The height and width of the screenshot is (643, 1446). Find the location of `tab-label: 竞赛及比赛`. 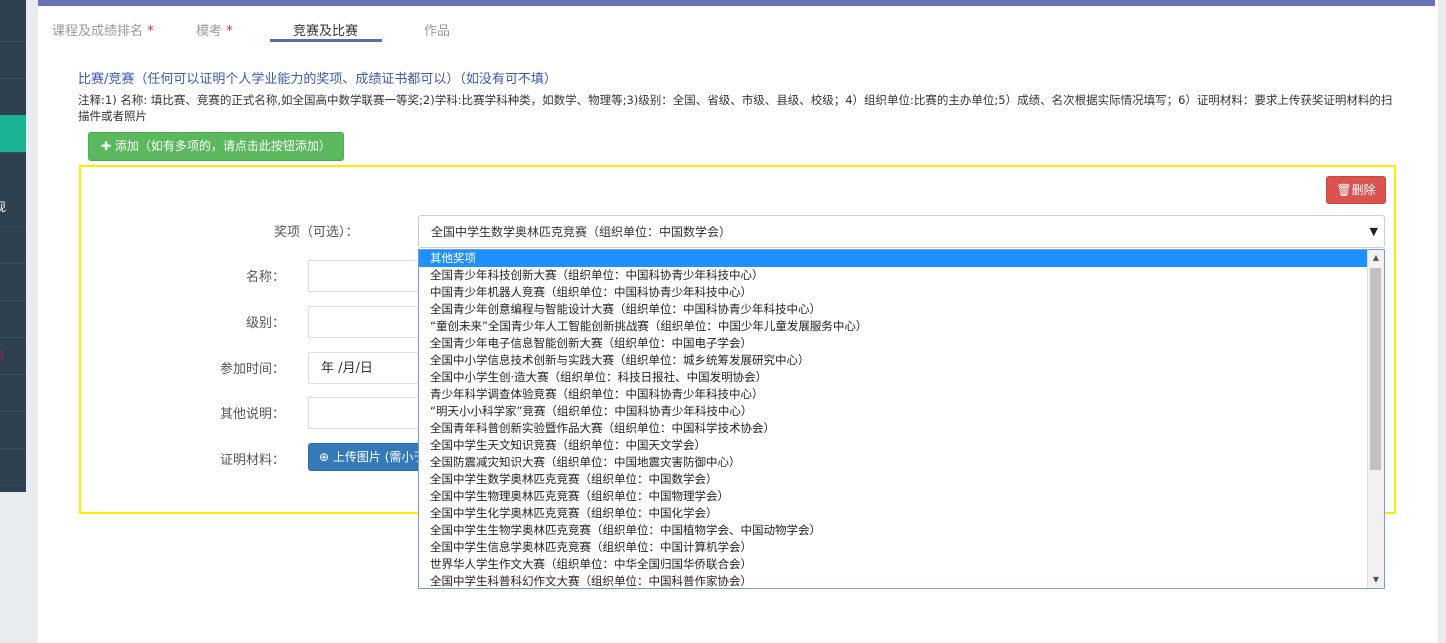

tab-label: 竞赛及比赛 is located at coordinates (326, 31).